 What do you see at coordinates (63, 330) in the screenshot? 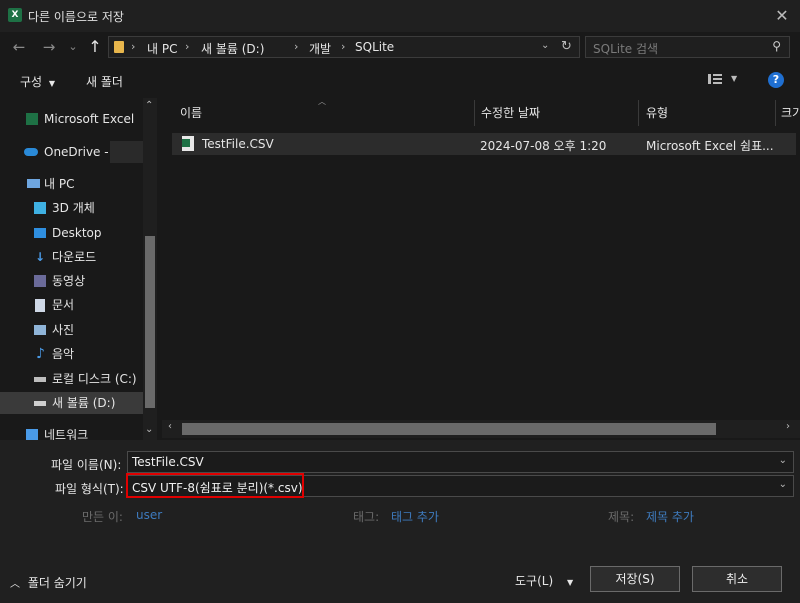
I see `sidebar-item-label: 사진` at bounding box center [63, 330].